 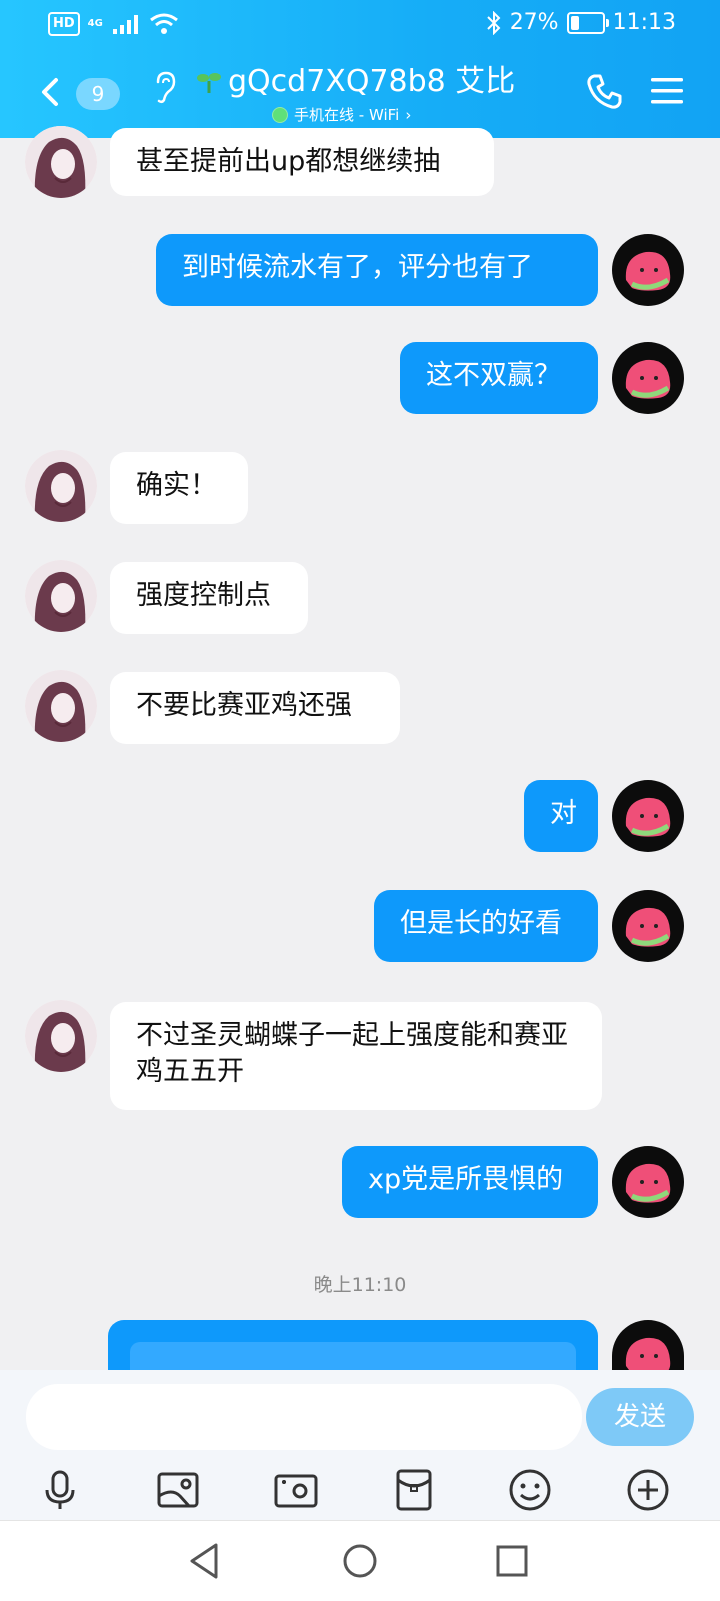 What do you see at coordinates (288, 161) in the screenshot?
I see `message-text: 甚至提前出up都想继续抽` at bounding box center [288, 161].